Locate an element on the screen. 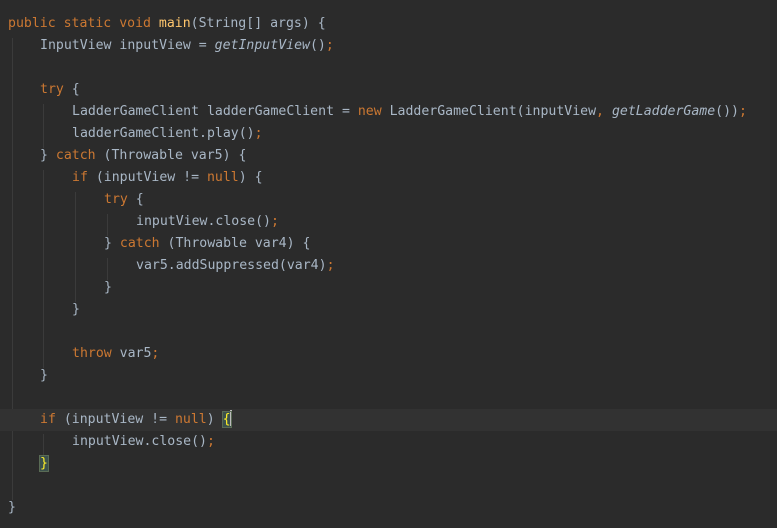 This screenshot has height=528, width=777. code-text: LadderGameClient(inputView is located at coordinates (489, 111).